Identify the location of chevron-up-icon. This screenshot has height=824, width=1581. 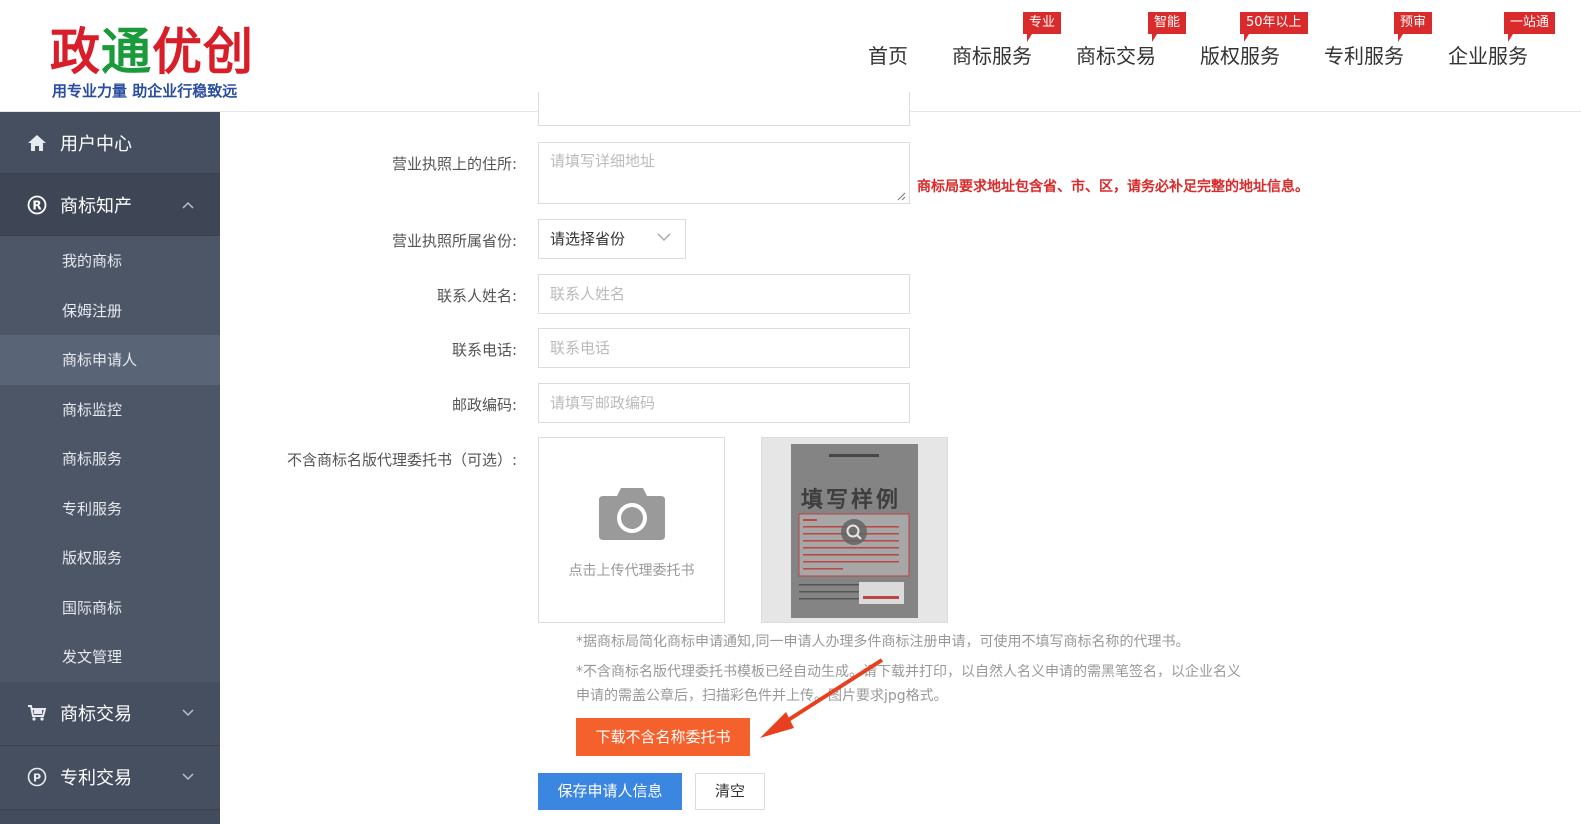
(188, 205).